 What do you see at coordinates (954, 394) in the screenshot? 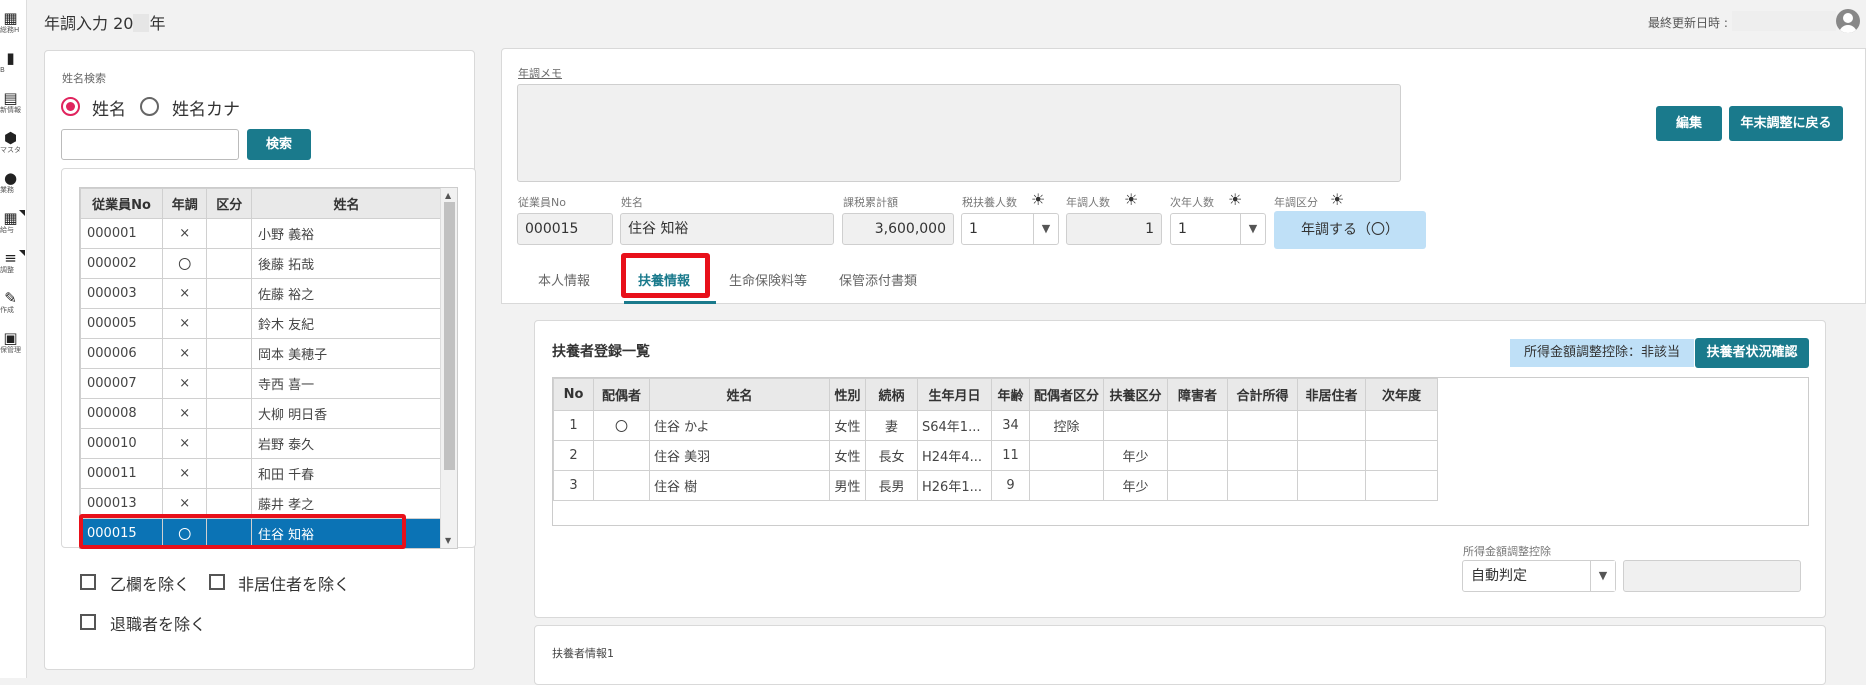
I see `dependents-column-header: 生年月日` at bounding box center [954, 394].